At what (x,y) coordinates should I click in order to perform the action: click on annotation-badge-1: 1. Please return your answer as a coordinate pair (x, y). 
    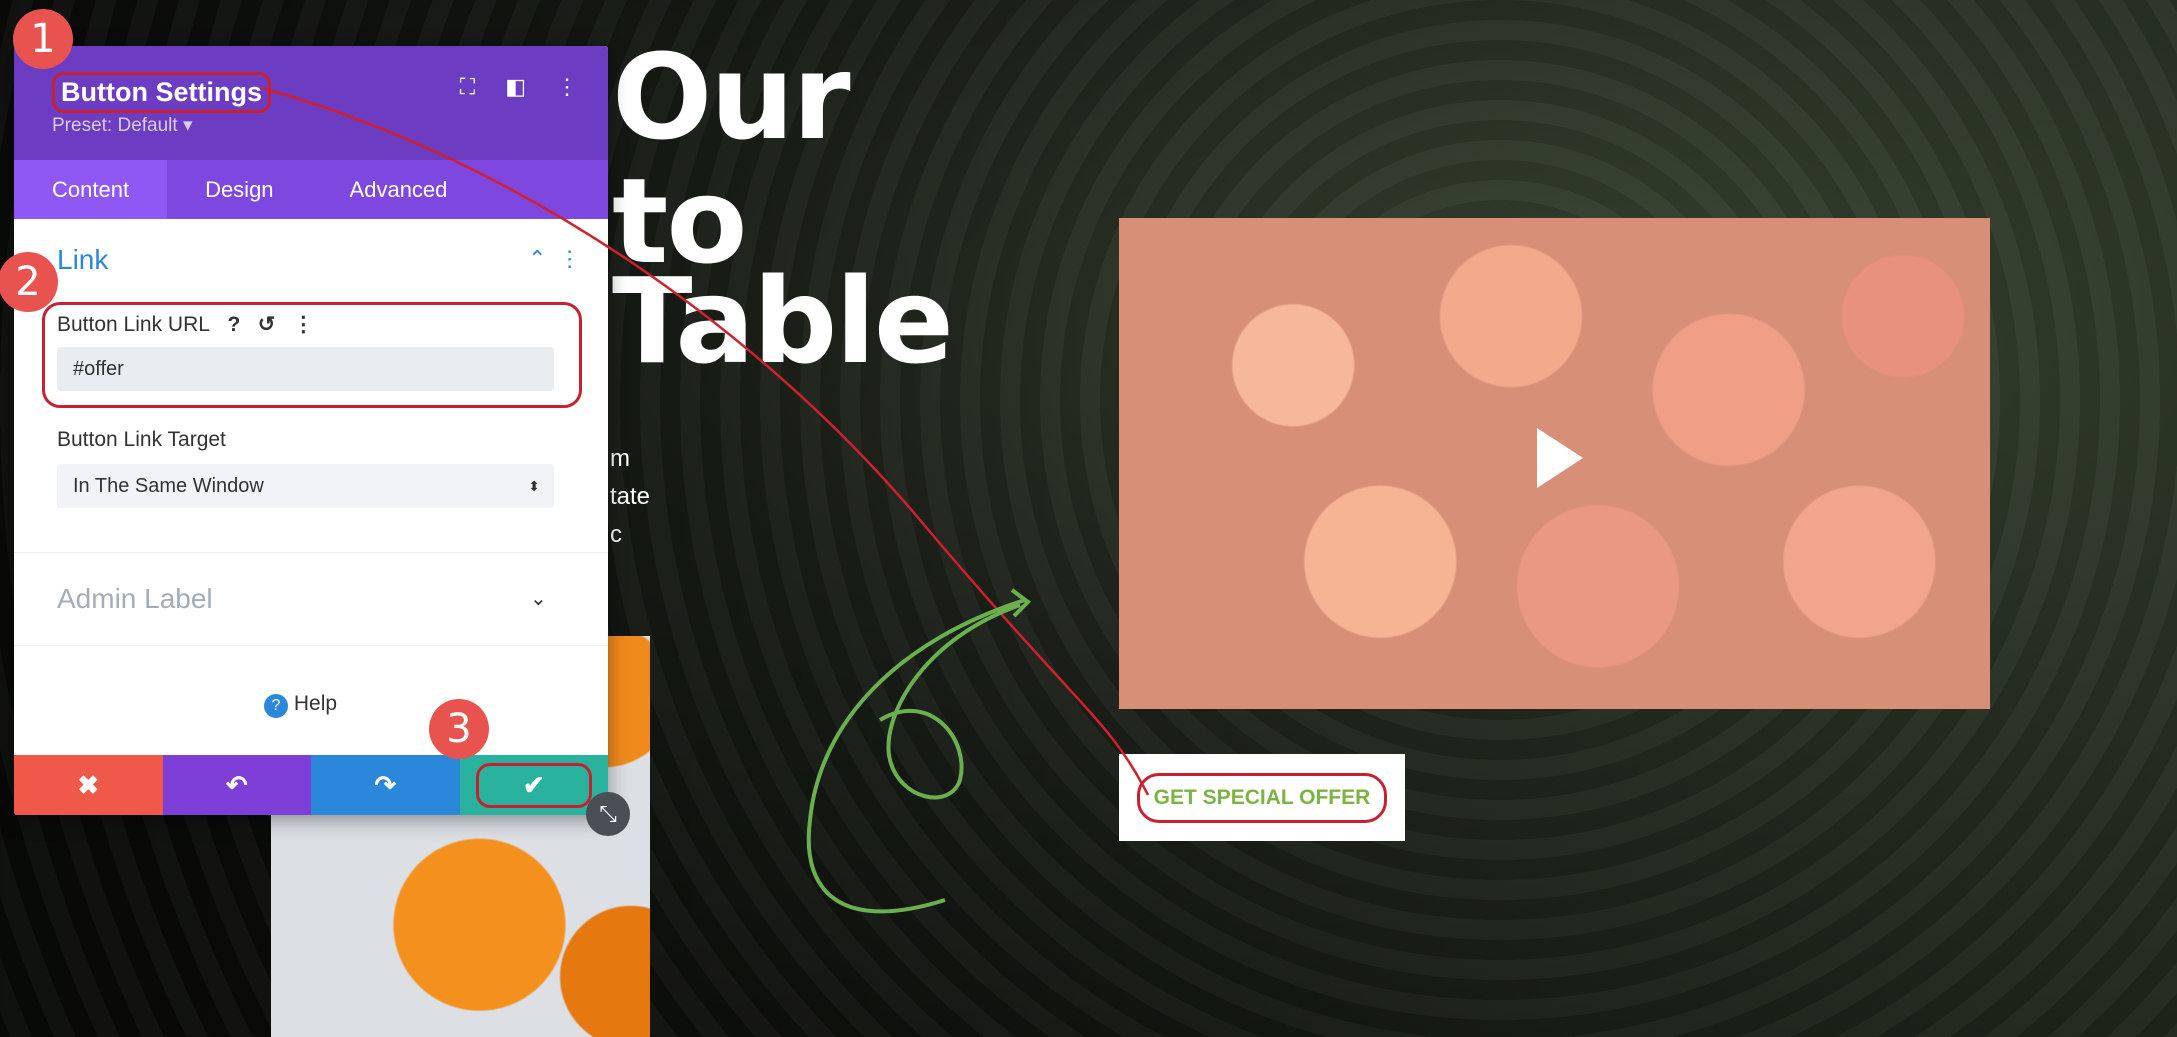
    Looking at the image, I should click on (43, 39).